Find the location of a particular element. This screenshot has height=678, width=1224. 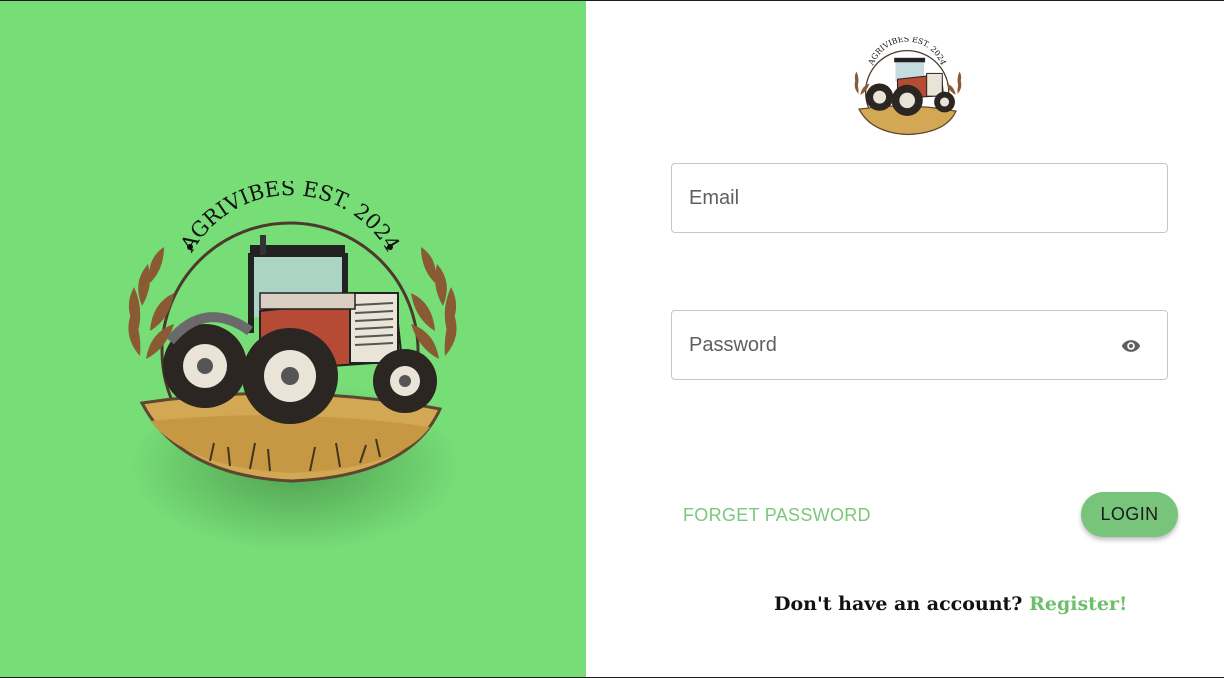

password-field is located at coordinates (919, 345).